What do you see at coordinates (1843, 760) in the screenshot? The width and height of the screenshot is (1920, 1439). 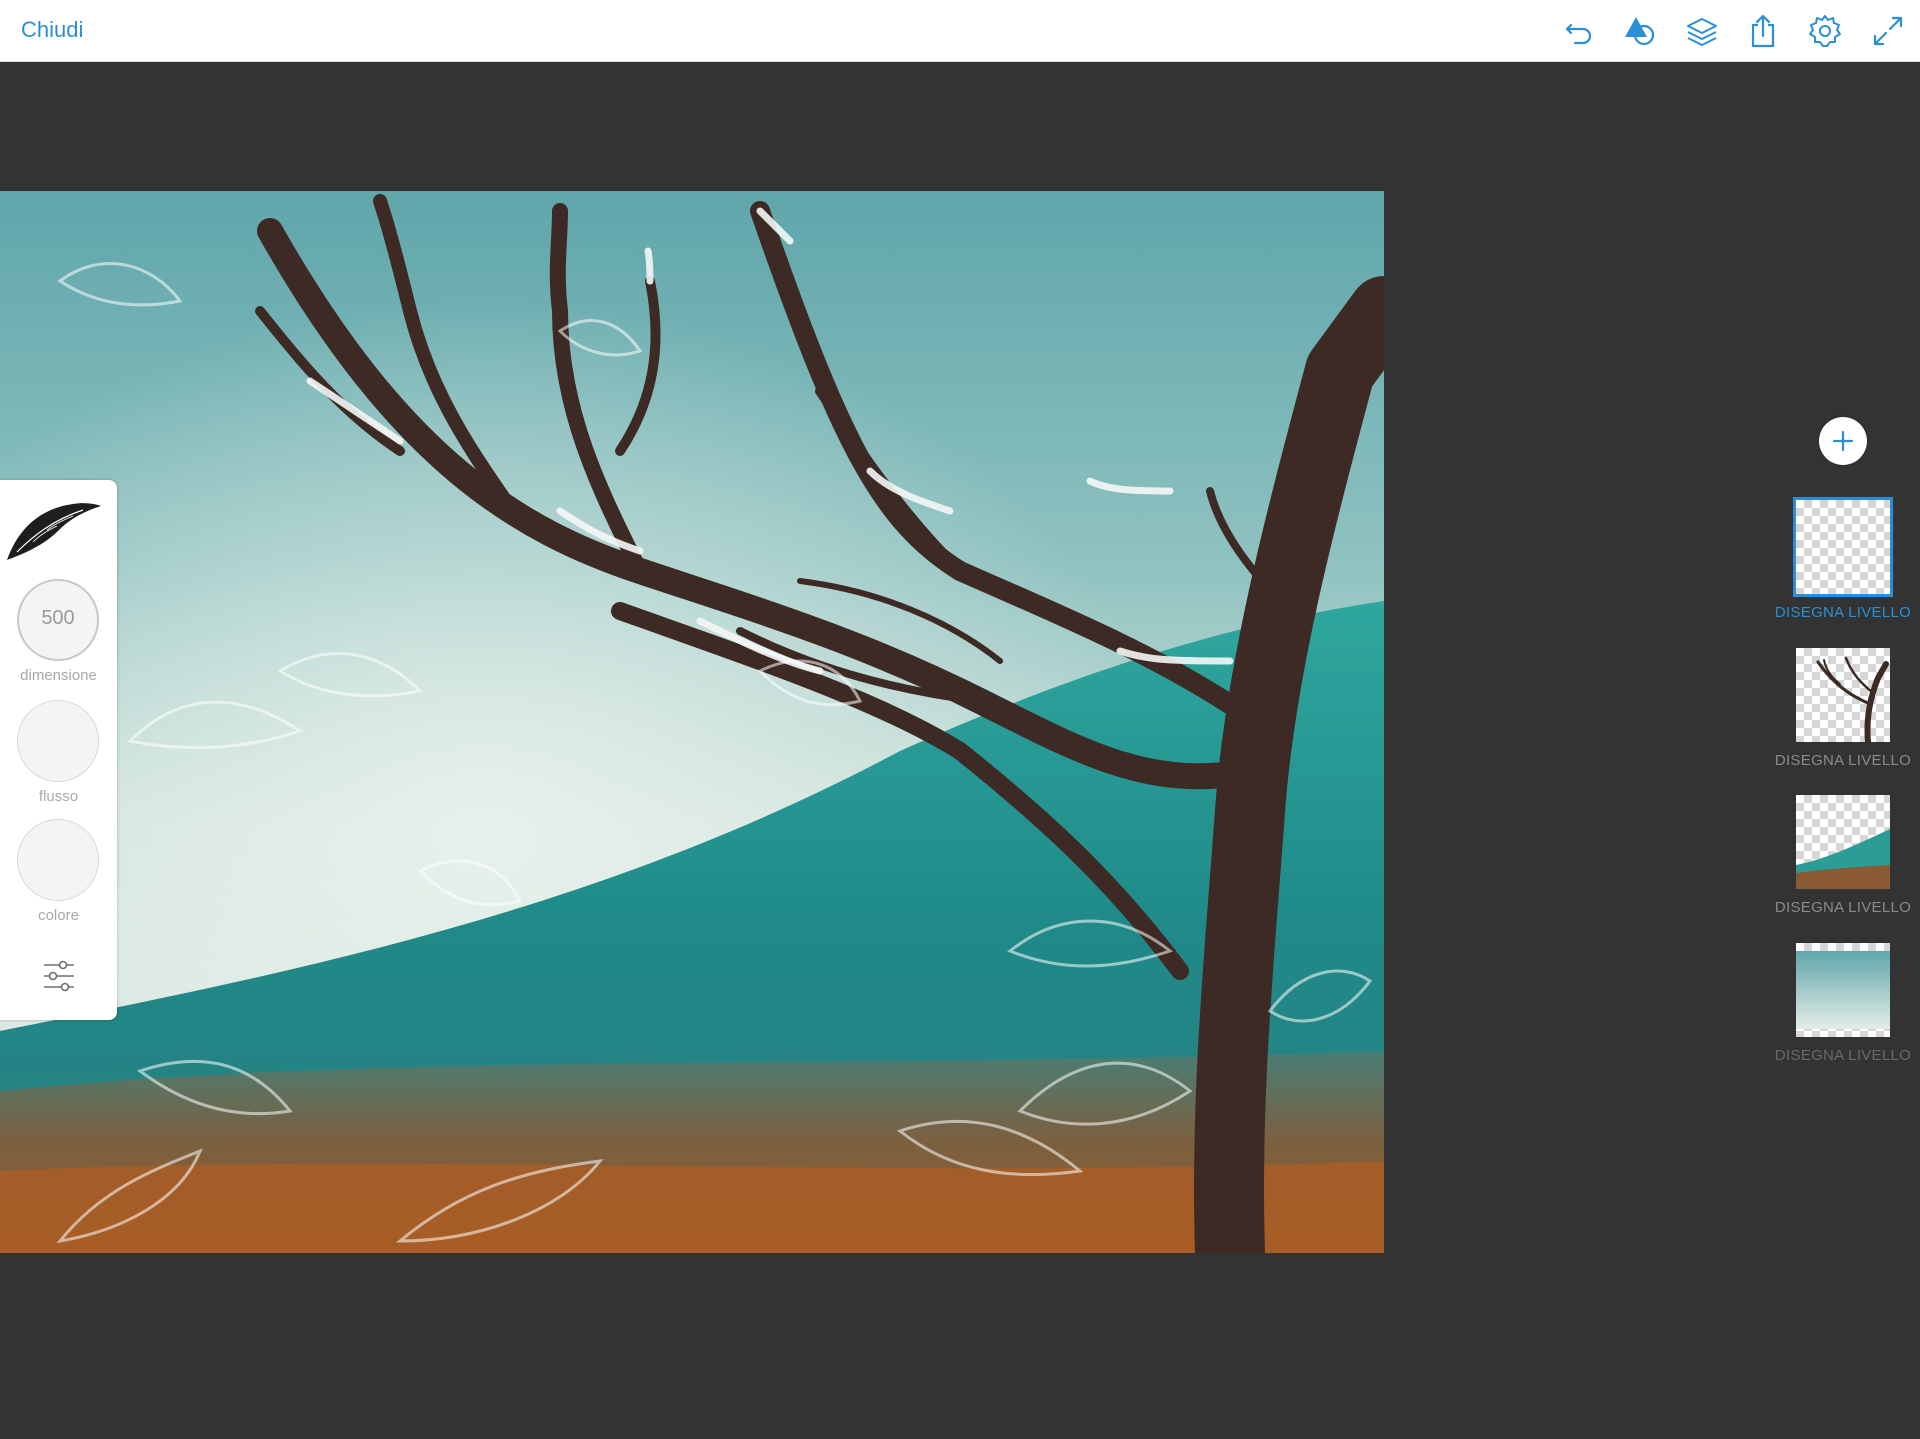 I see `layer-label-2: DISEGNA LIVELLO` at bounding box center [1843, 760].